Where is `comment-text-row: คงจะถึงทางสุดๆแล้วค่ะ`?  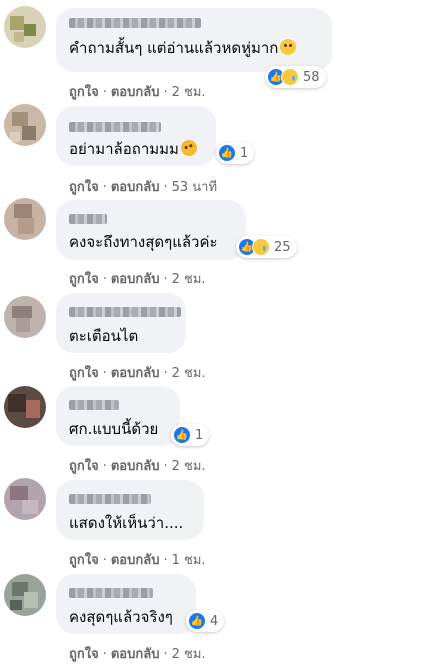
comment-text-row: คงจะถึงทางสุดๆแล้วค่ะ is located at coordinates (143, 242).